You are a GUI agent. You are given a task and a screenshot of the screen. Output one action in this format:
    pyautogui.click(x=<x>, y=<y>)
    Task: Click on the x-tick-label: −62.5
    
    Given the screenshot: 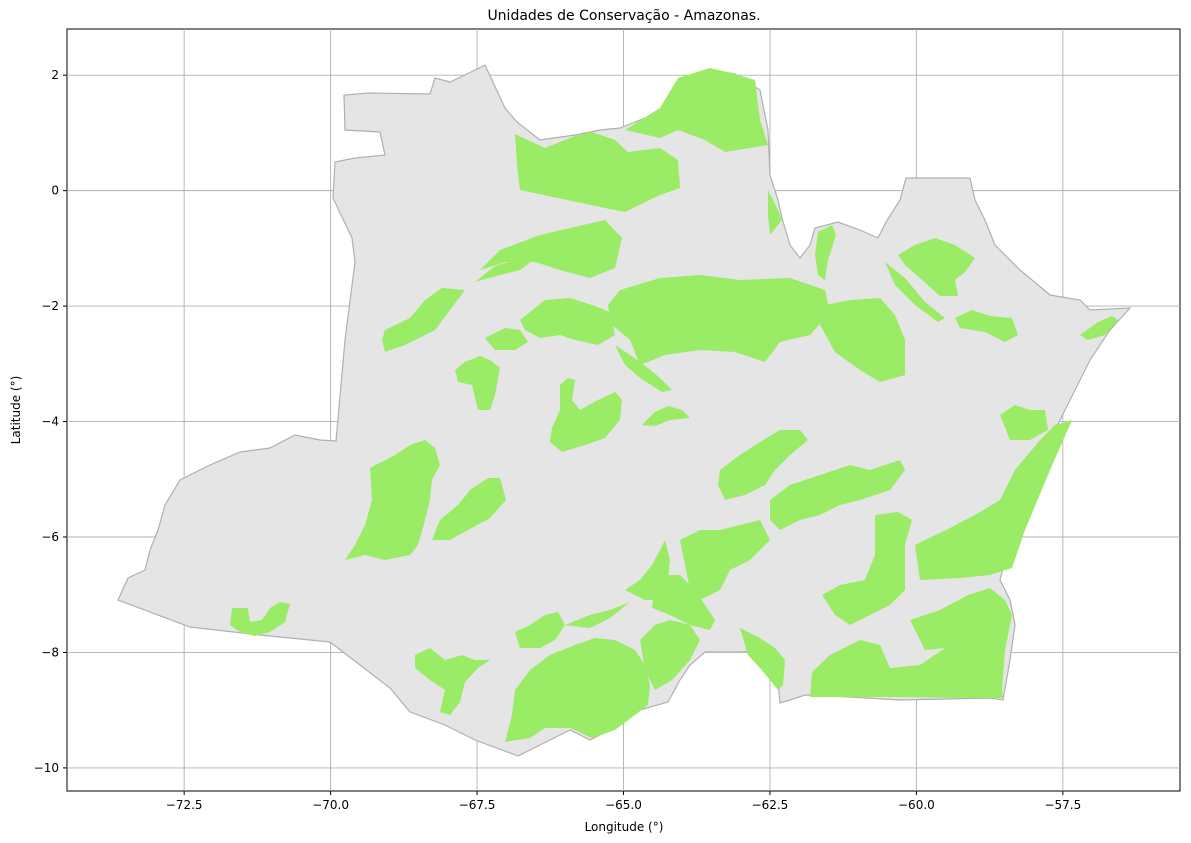 What is the action you would take?
    pyautogui.click(x=770, y=805)
    